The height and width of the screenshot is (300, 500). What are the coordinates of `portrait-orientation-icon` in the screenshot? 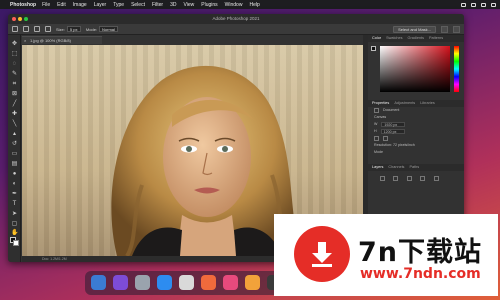 It's located at (376, 138).